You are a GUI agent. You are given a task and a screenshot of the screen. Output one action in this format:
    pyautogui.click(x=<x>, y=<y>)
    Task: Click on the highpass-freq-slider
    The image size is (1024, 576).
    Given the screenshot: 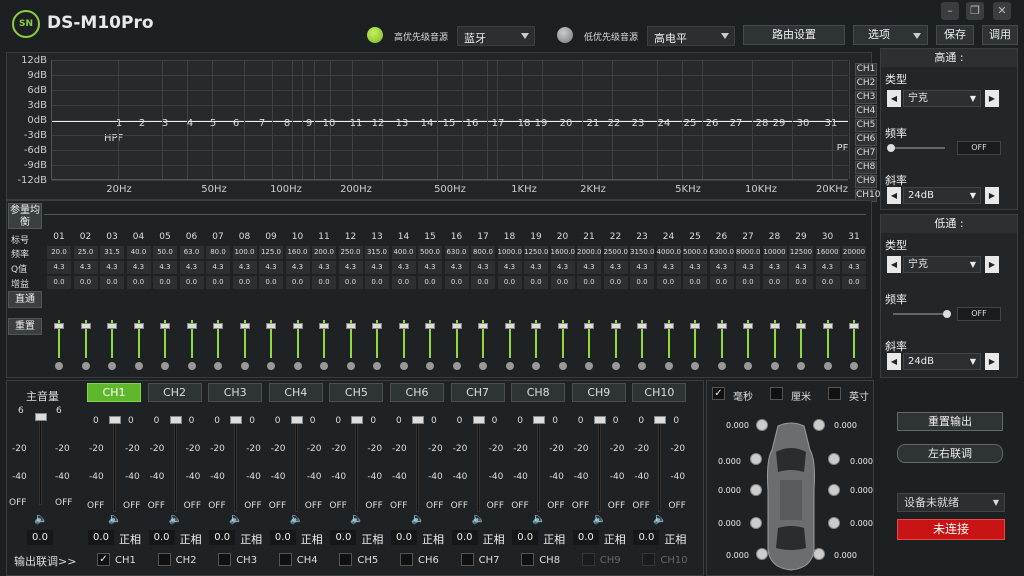 What is the action you would take?
    pyautogui.click(x=916, y=148)
    